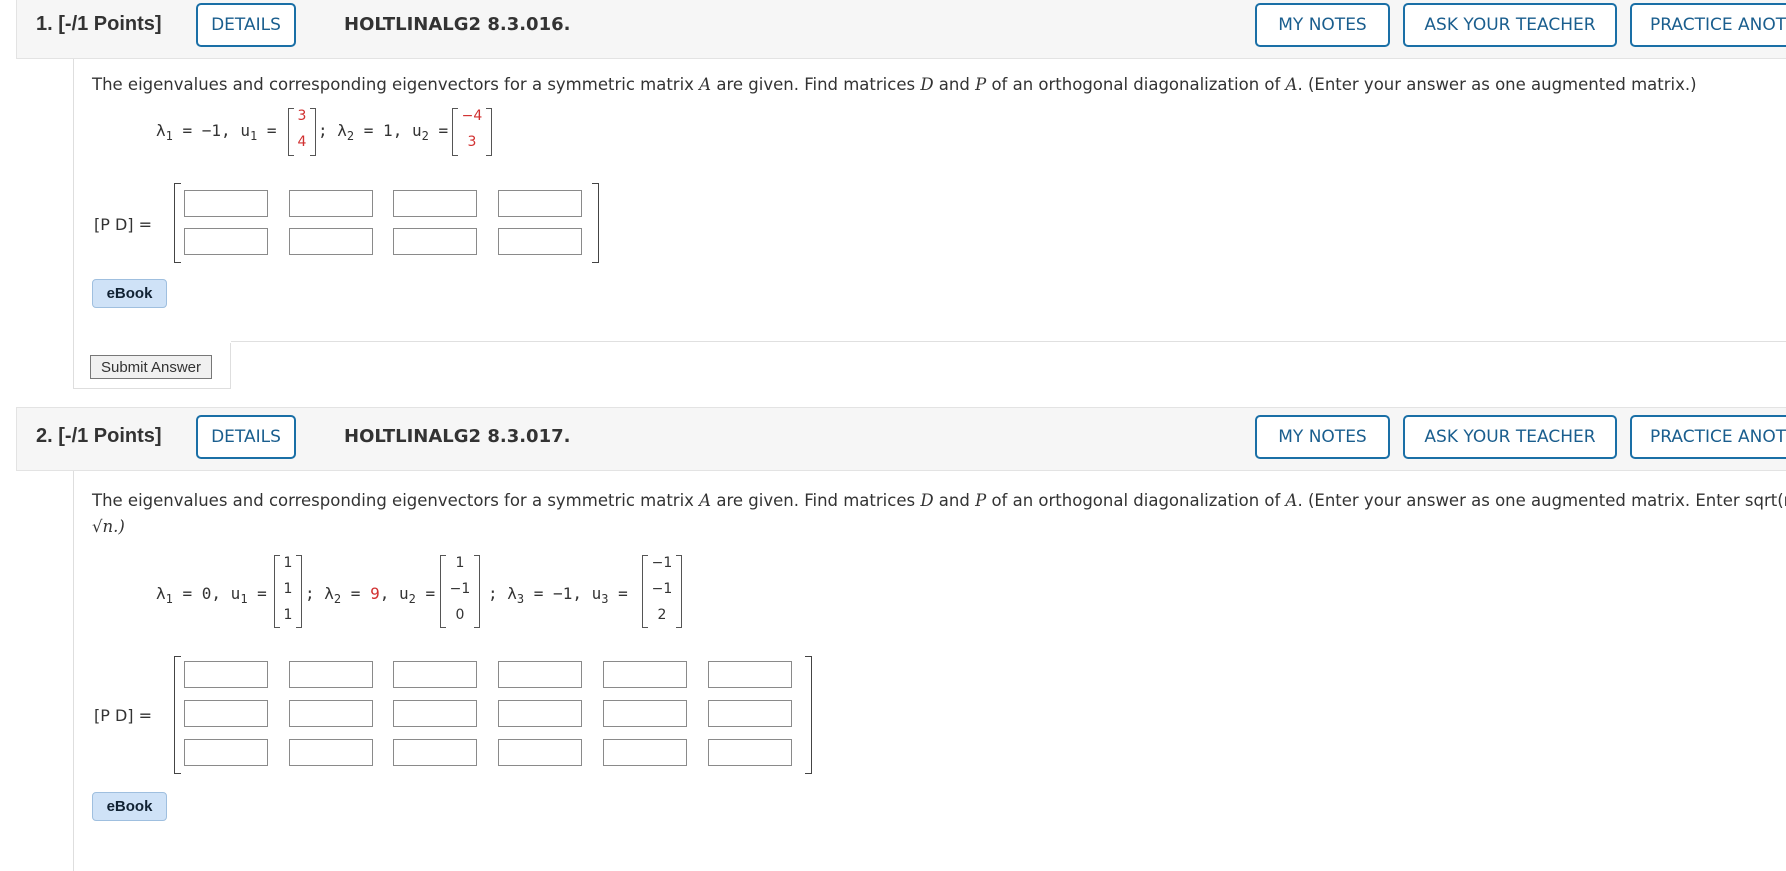  What do you see at coordinates (457, 24) in the screenshot?
I see `question-1-code: HOLTLINALG2 8.3.016.` at bounding box center [457, 24].